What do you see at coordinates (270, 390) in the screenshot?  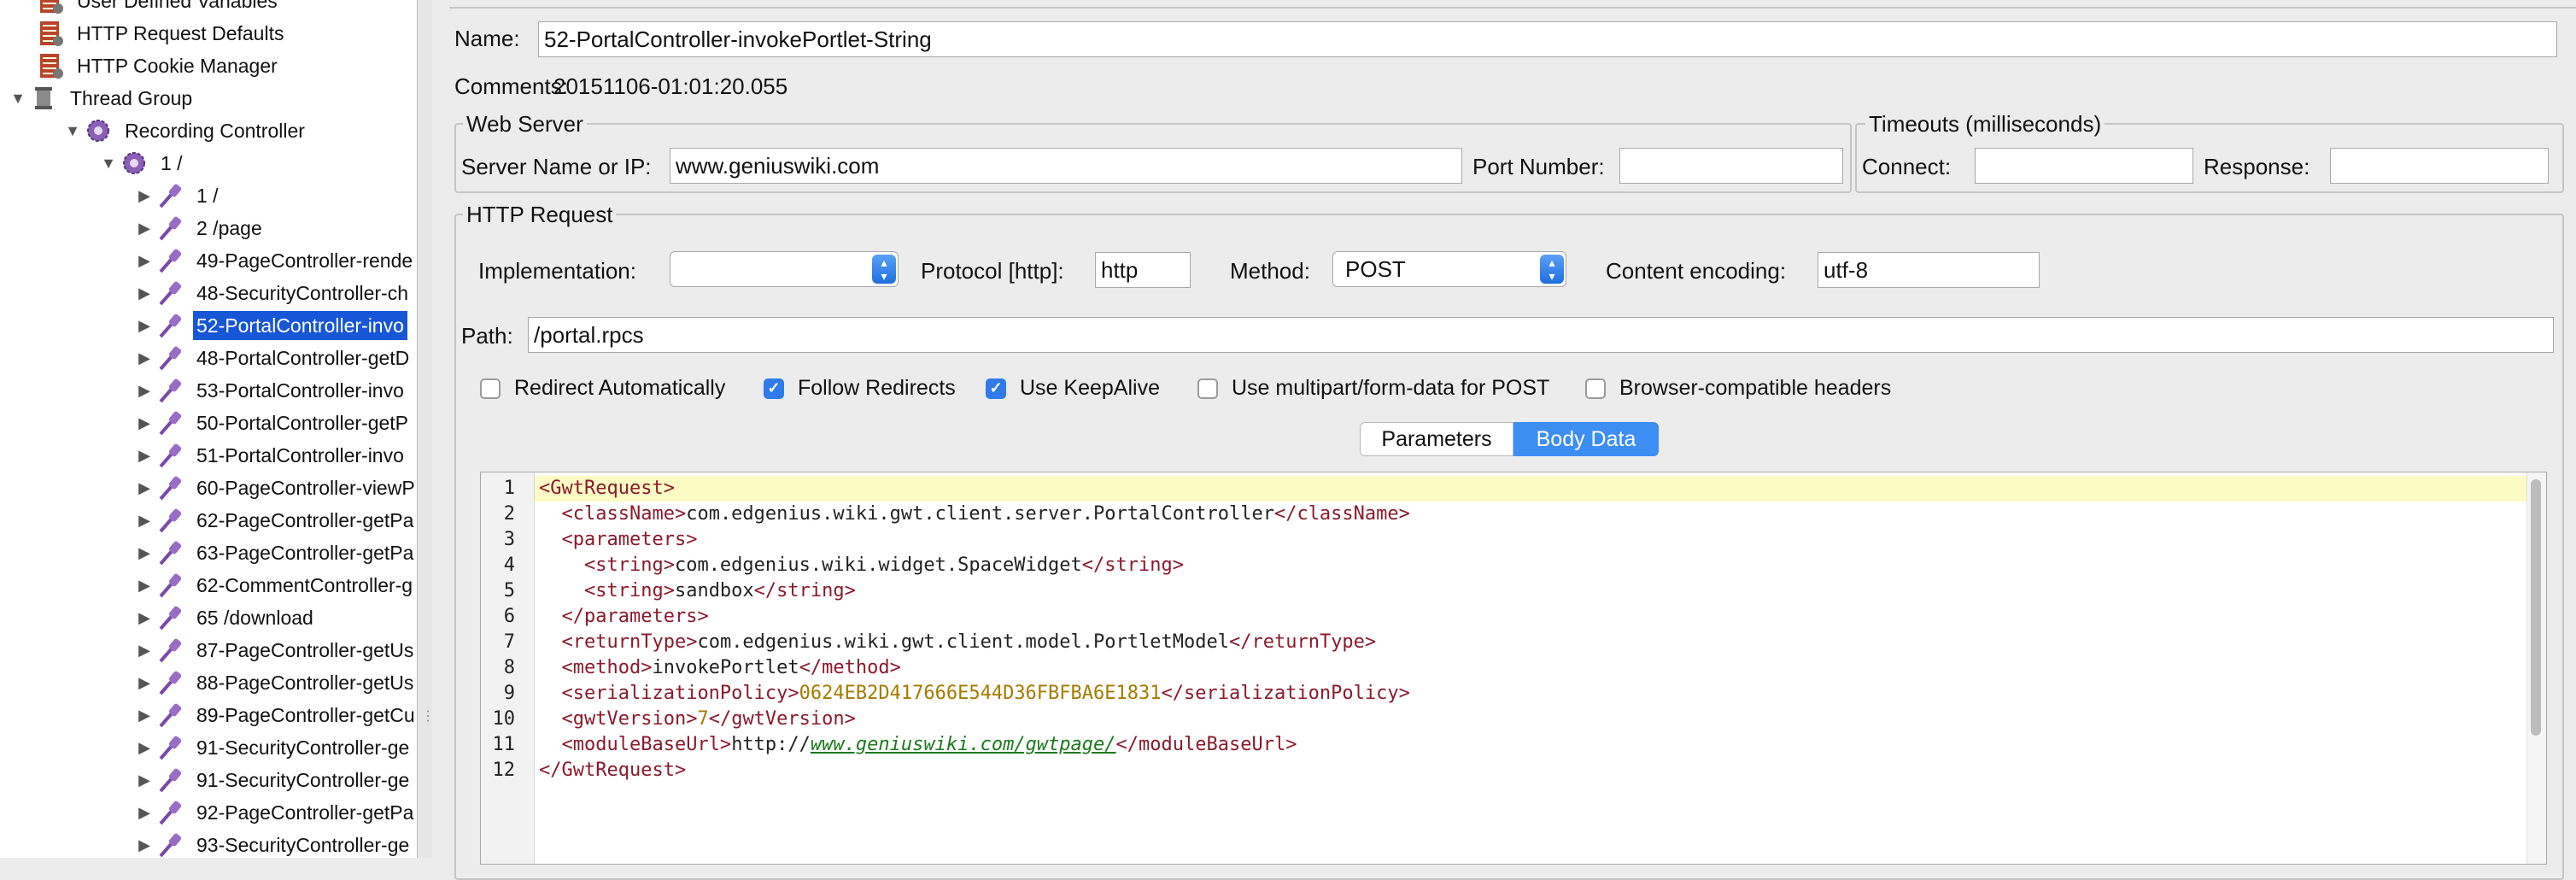 I see `tree-item: ▶ 53-PortalController-invo` at bounding box center [270, 390].